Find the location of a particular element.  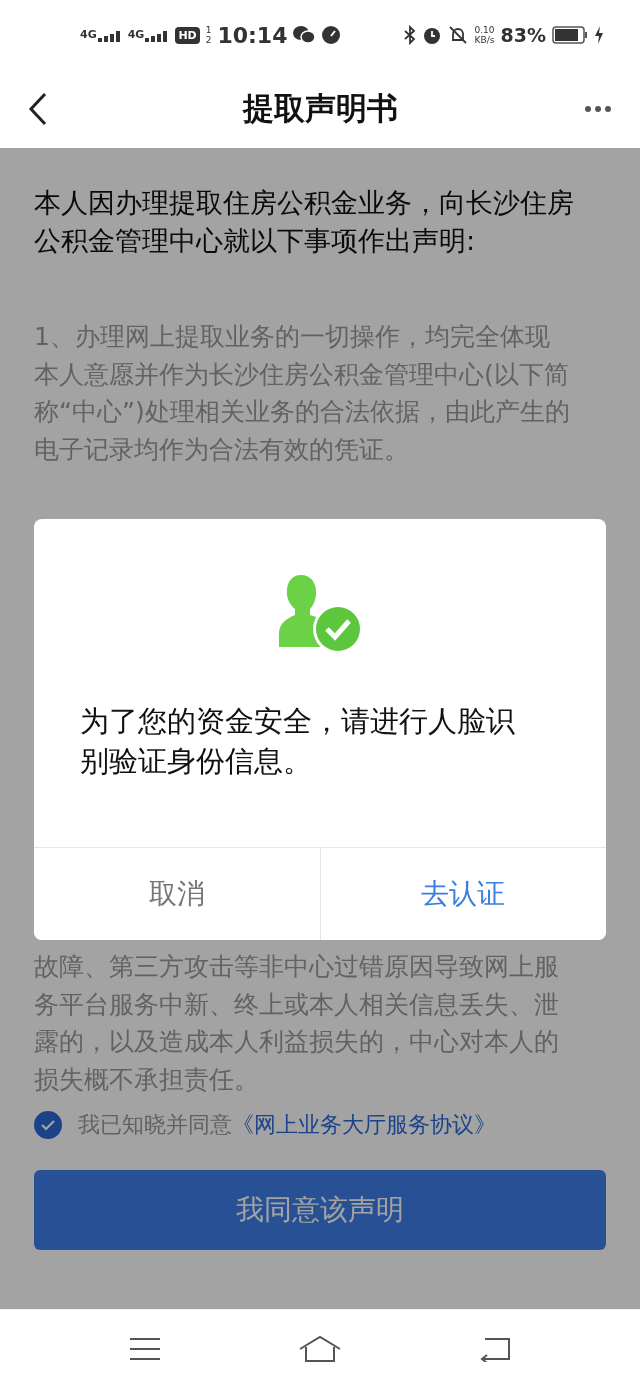

home-icon is located at coordinates (320, 1348).